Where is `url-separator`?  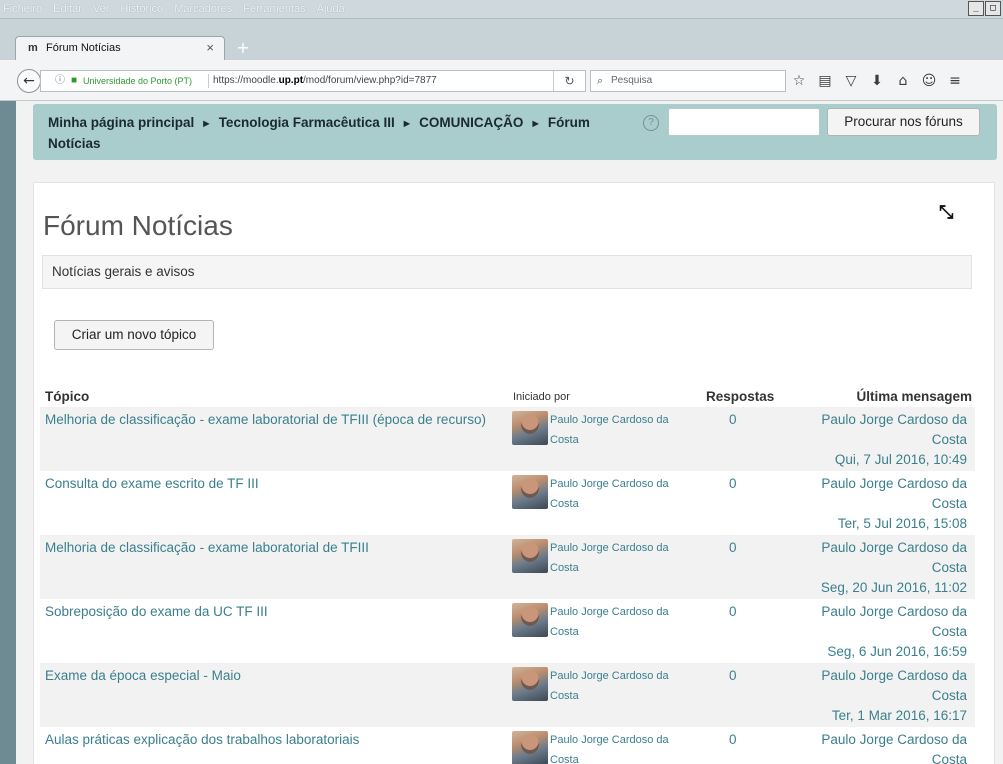 url-separator is located at coordinates (208, 81).